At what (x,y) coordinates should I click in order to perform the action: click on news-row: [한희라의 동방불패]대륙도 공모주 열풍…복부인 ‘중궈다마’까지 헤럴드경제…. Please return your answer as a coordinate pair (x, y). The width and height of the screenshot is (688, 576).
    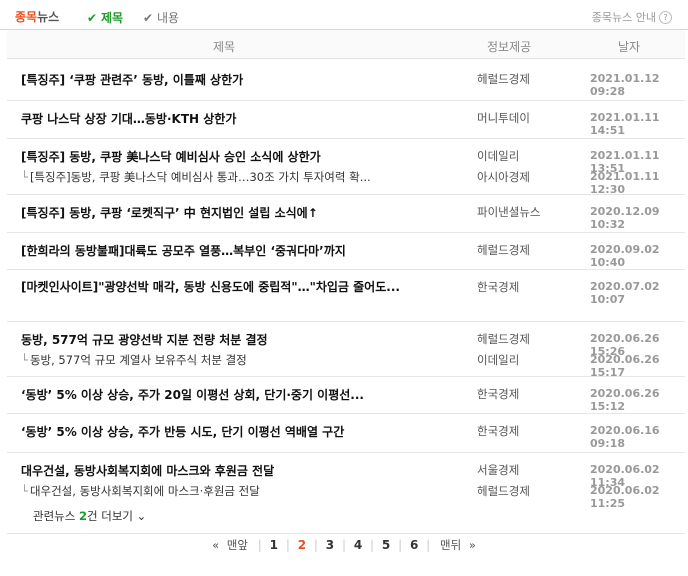
    Looking at the image, I should click on (346, 251).